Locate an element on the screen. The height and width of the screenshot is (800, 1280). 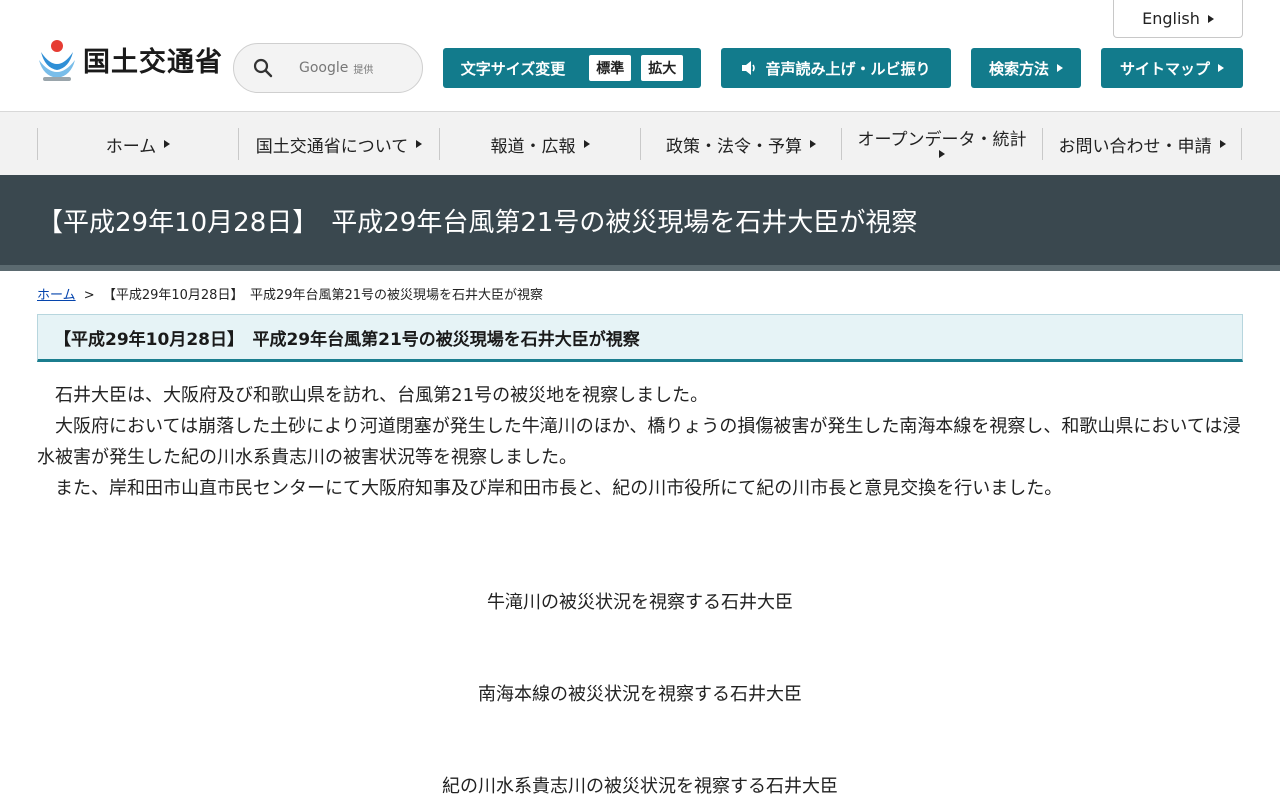
nav-item-opendata: オープンデータ・統計 is located at coordinates (941, 144).